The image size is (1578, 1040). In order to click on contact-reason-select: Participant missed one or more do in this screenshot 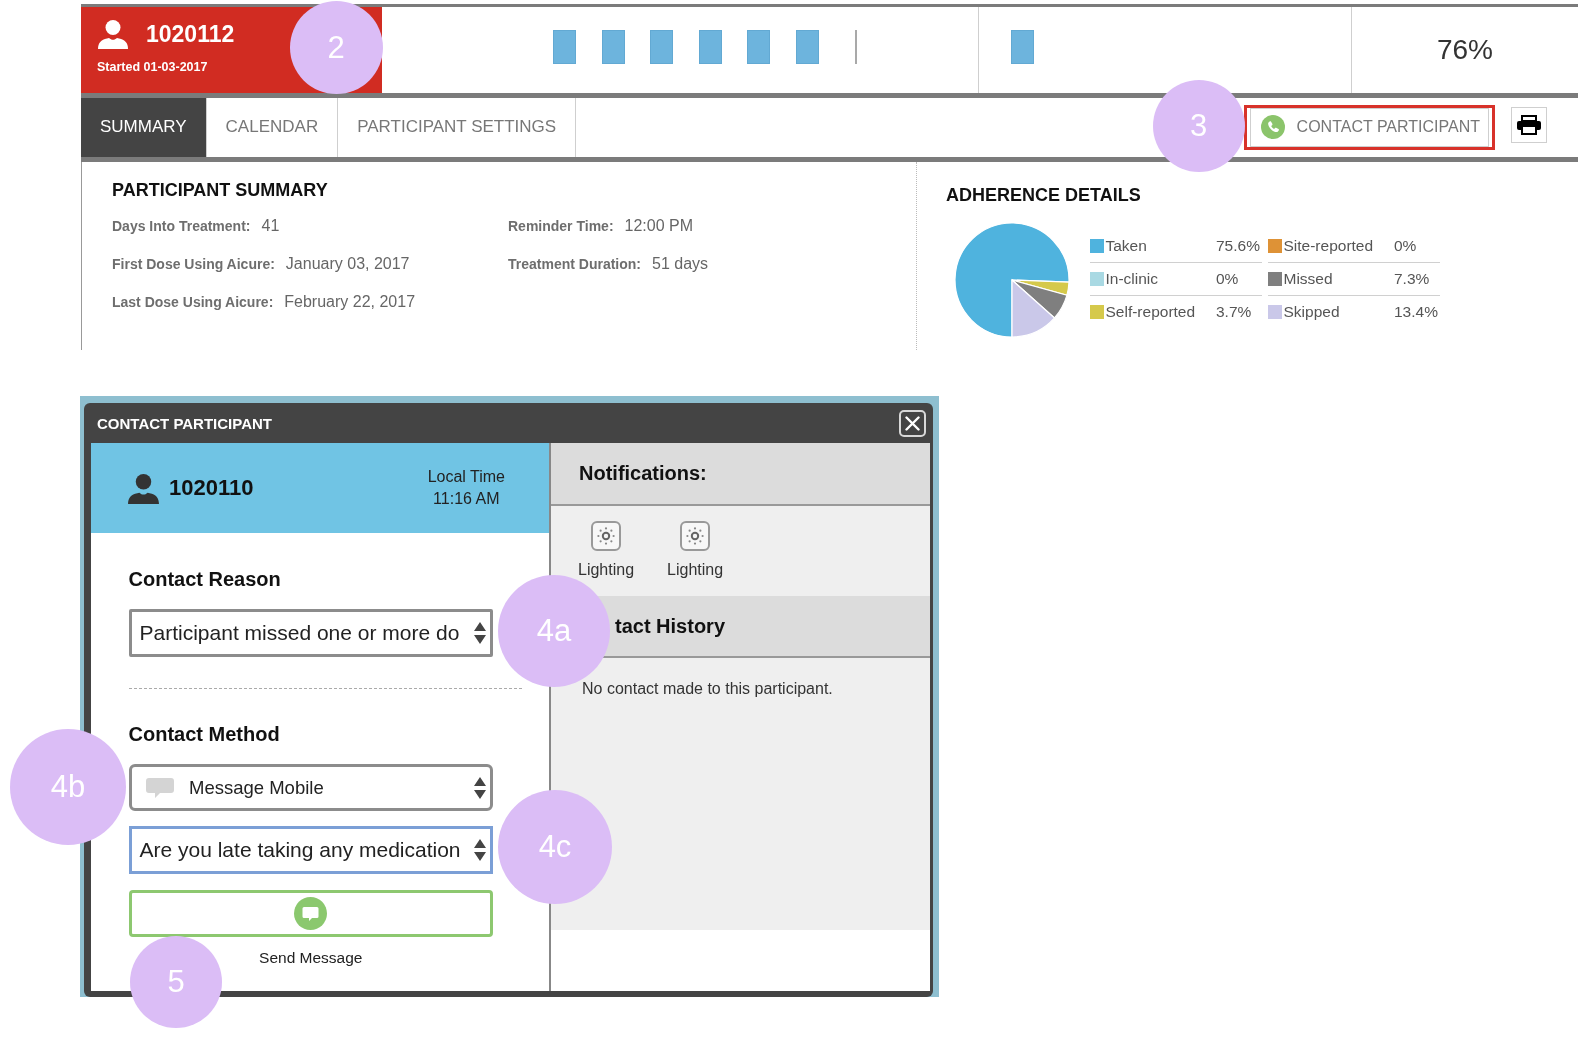, I will do `click(310, 633)`.